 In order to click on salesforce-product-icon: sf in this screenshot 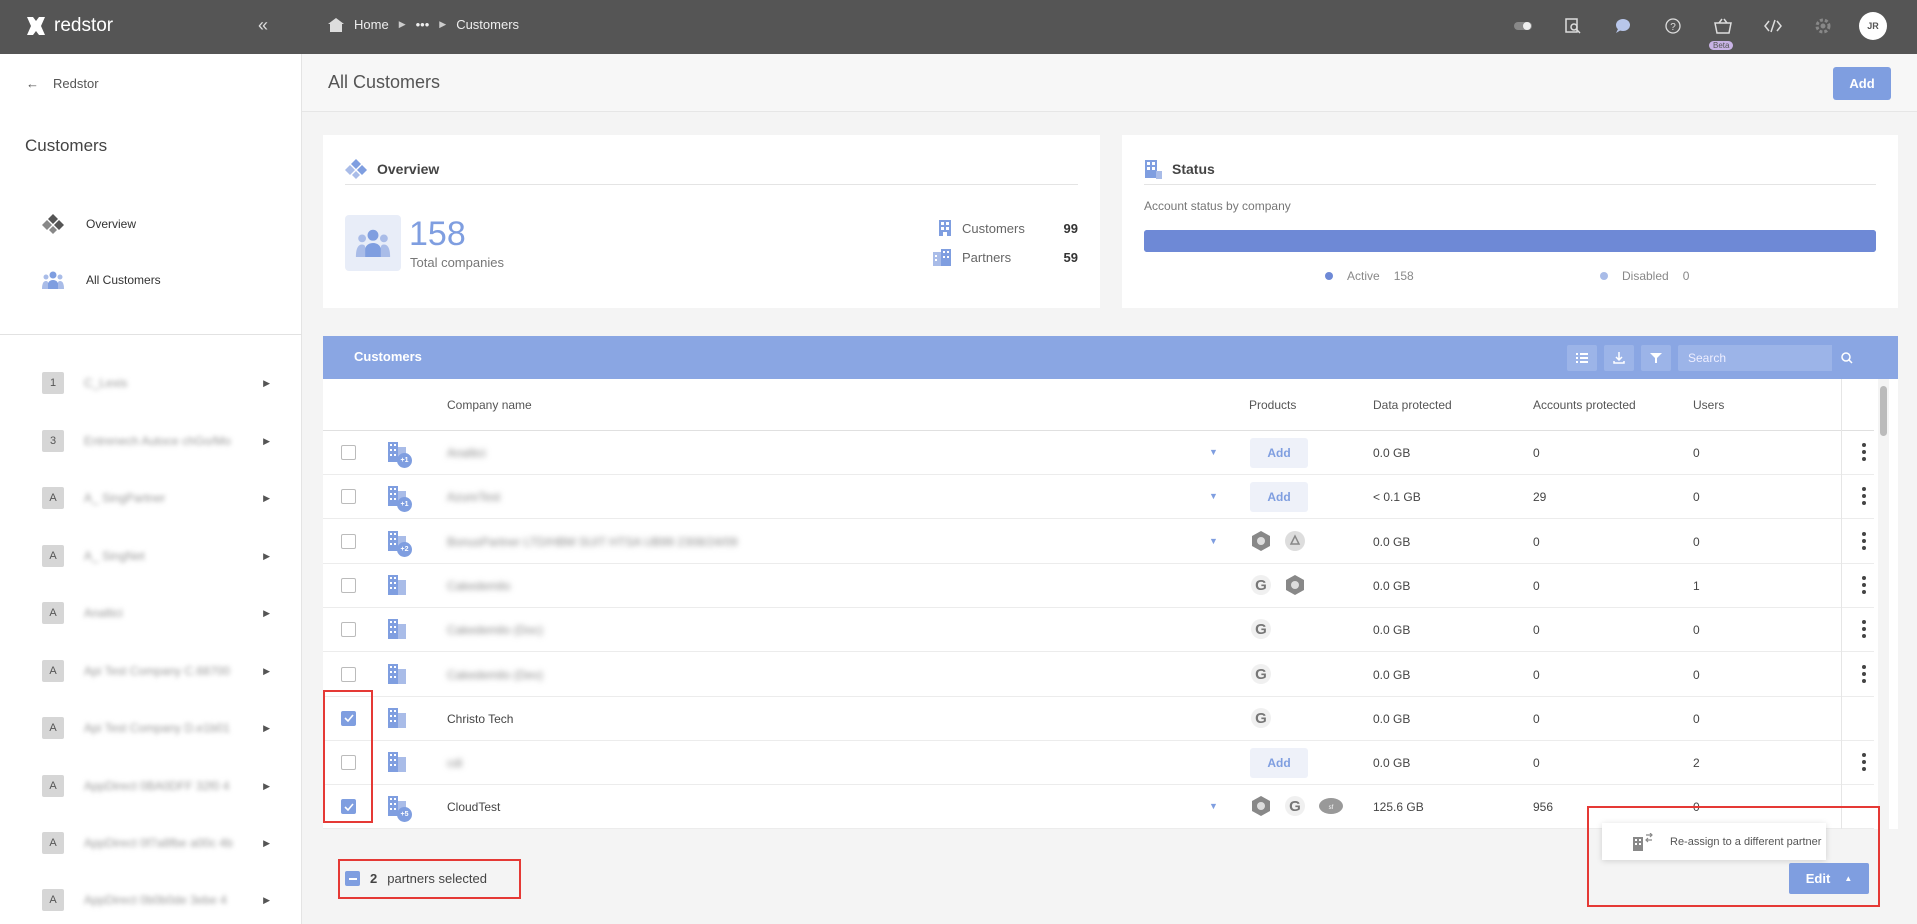, I will do `click(1331, 806)`.